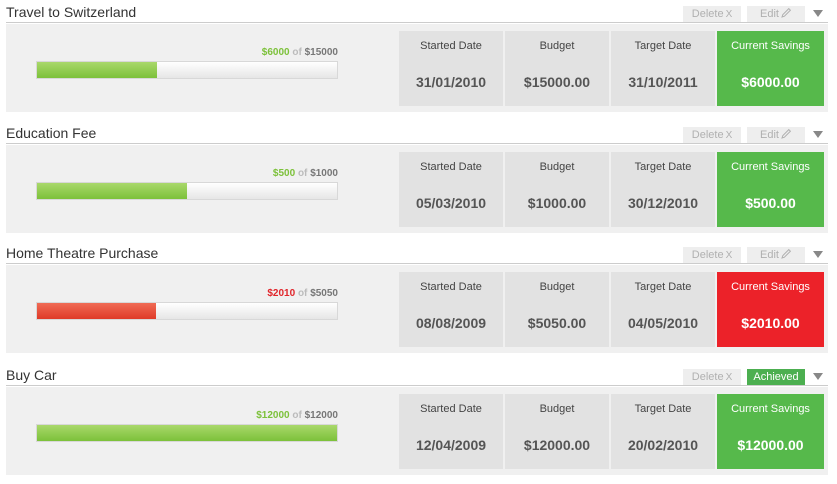 The height and width of the screenshot is (484, 837). What do you see at coordinates (273, 415) in the screenshot?
I see `saved-amount: $12000` at bounding box center [273, 415].